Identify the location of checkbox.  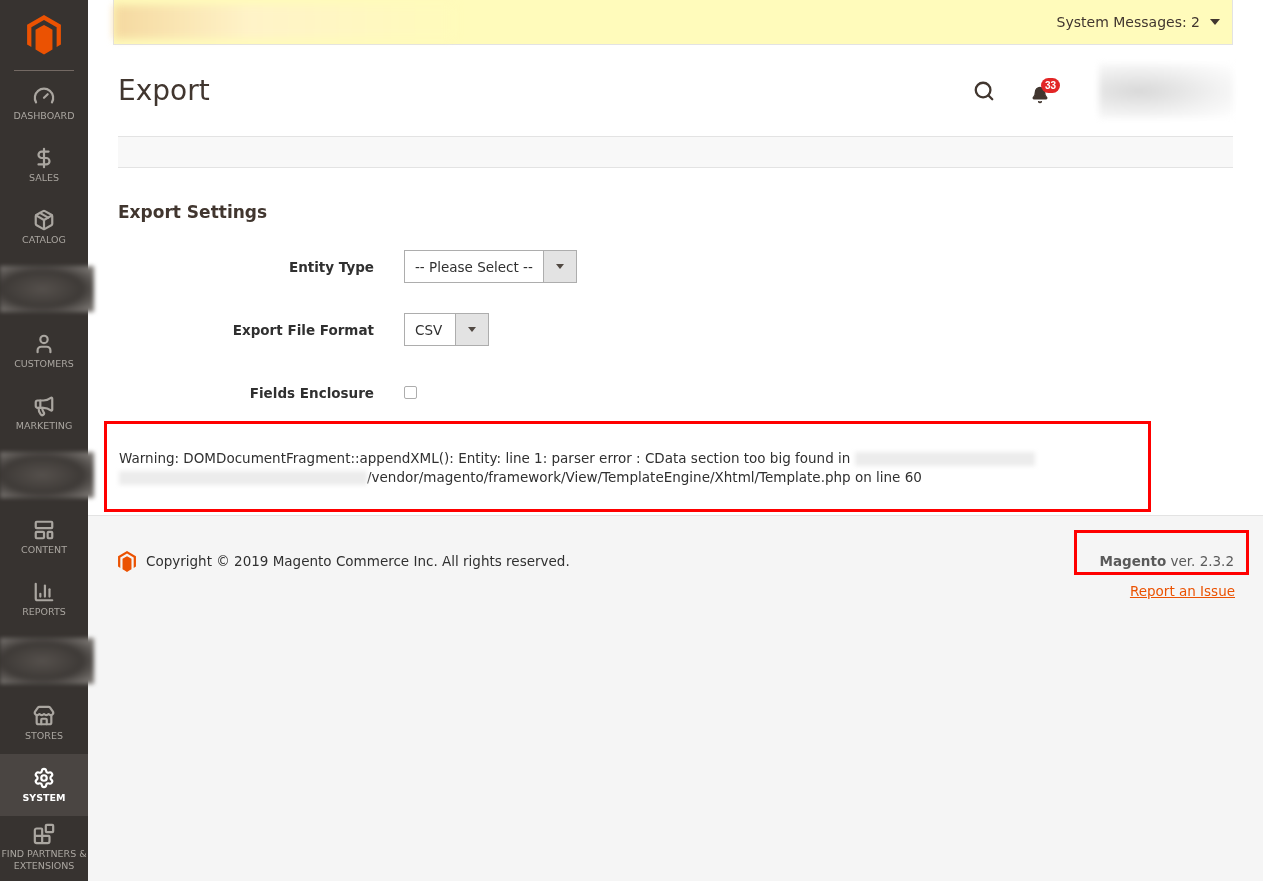
(410, 392).